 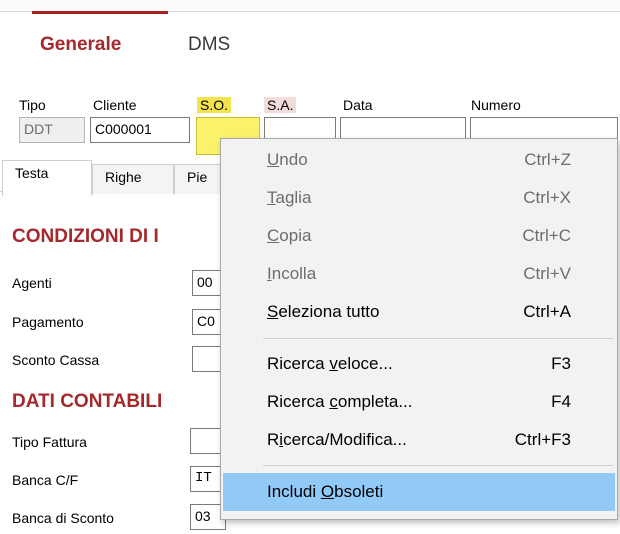 What do you see at coordinates (358, 105) in the screenshot?
I see `label-data: Data` at bounding box center [358, 105].